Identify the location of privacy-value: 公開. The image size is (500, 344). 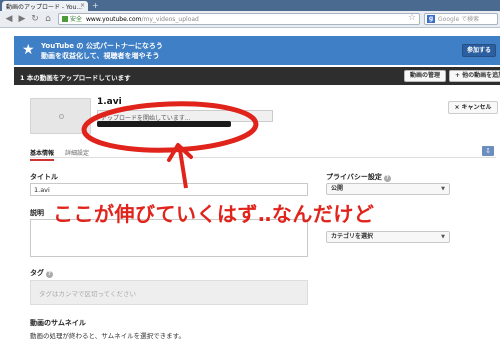
(337, 188).